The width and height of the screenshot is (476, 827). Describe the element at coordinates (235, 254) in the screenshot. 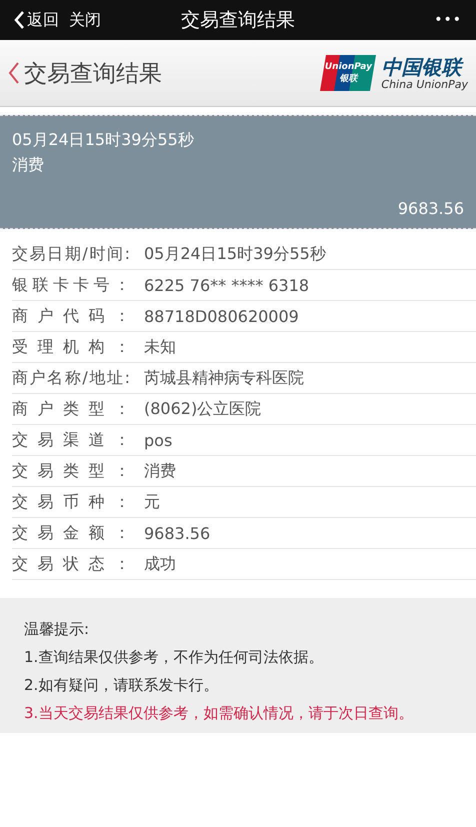

I see `detail-value: 05月24日15时39分55秒` at that location.